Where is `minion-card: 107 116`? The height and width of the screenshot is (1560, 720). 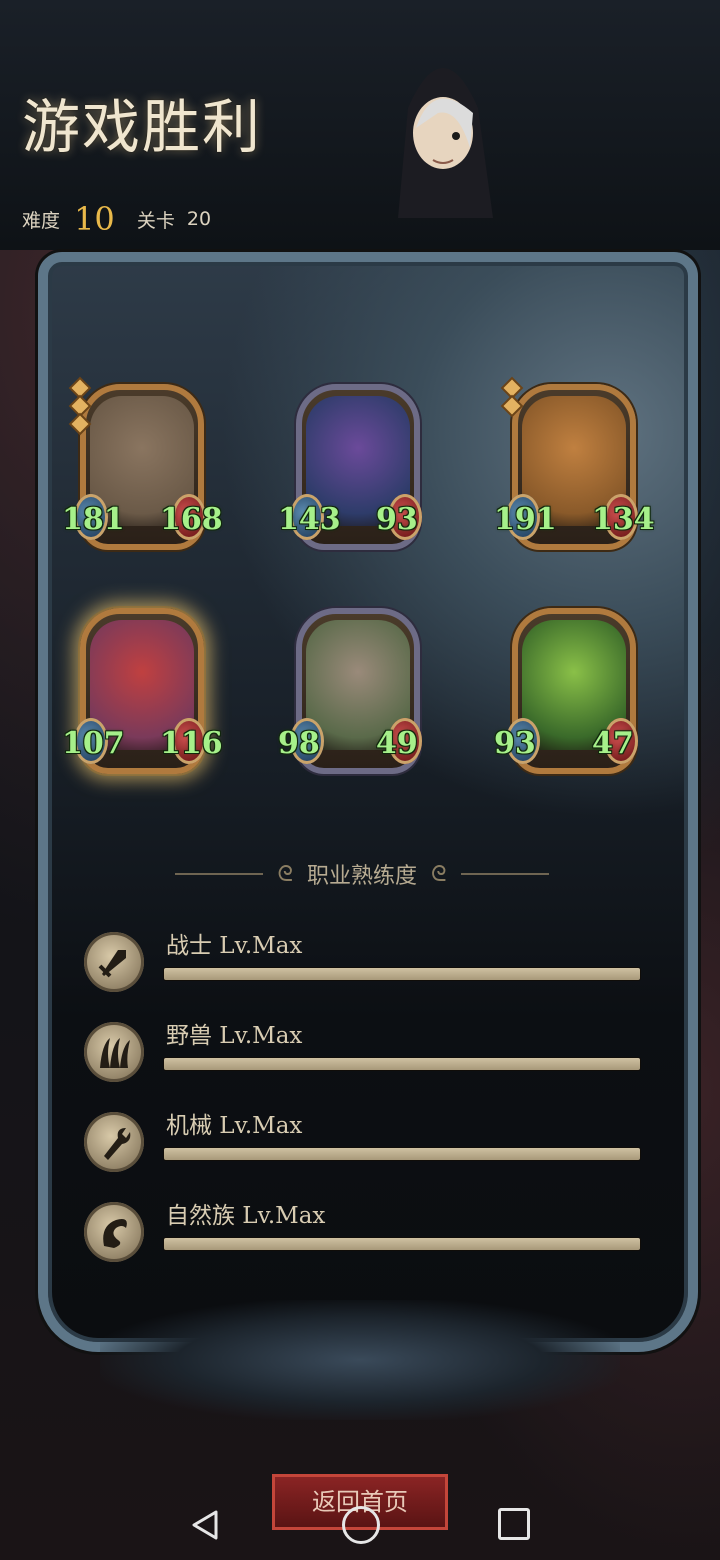
minion-card: 107 116 is located at coordinates (142, 689).